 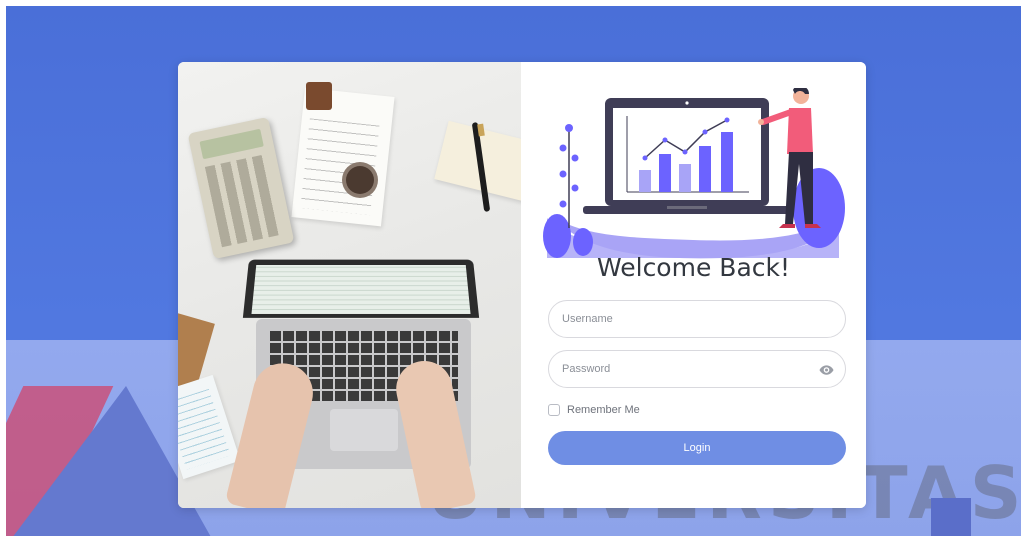 I want to click on password-field, so click(x=697, y=369).